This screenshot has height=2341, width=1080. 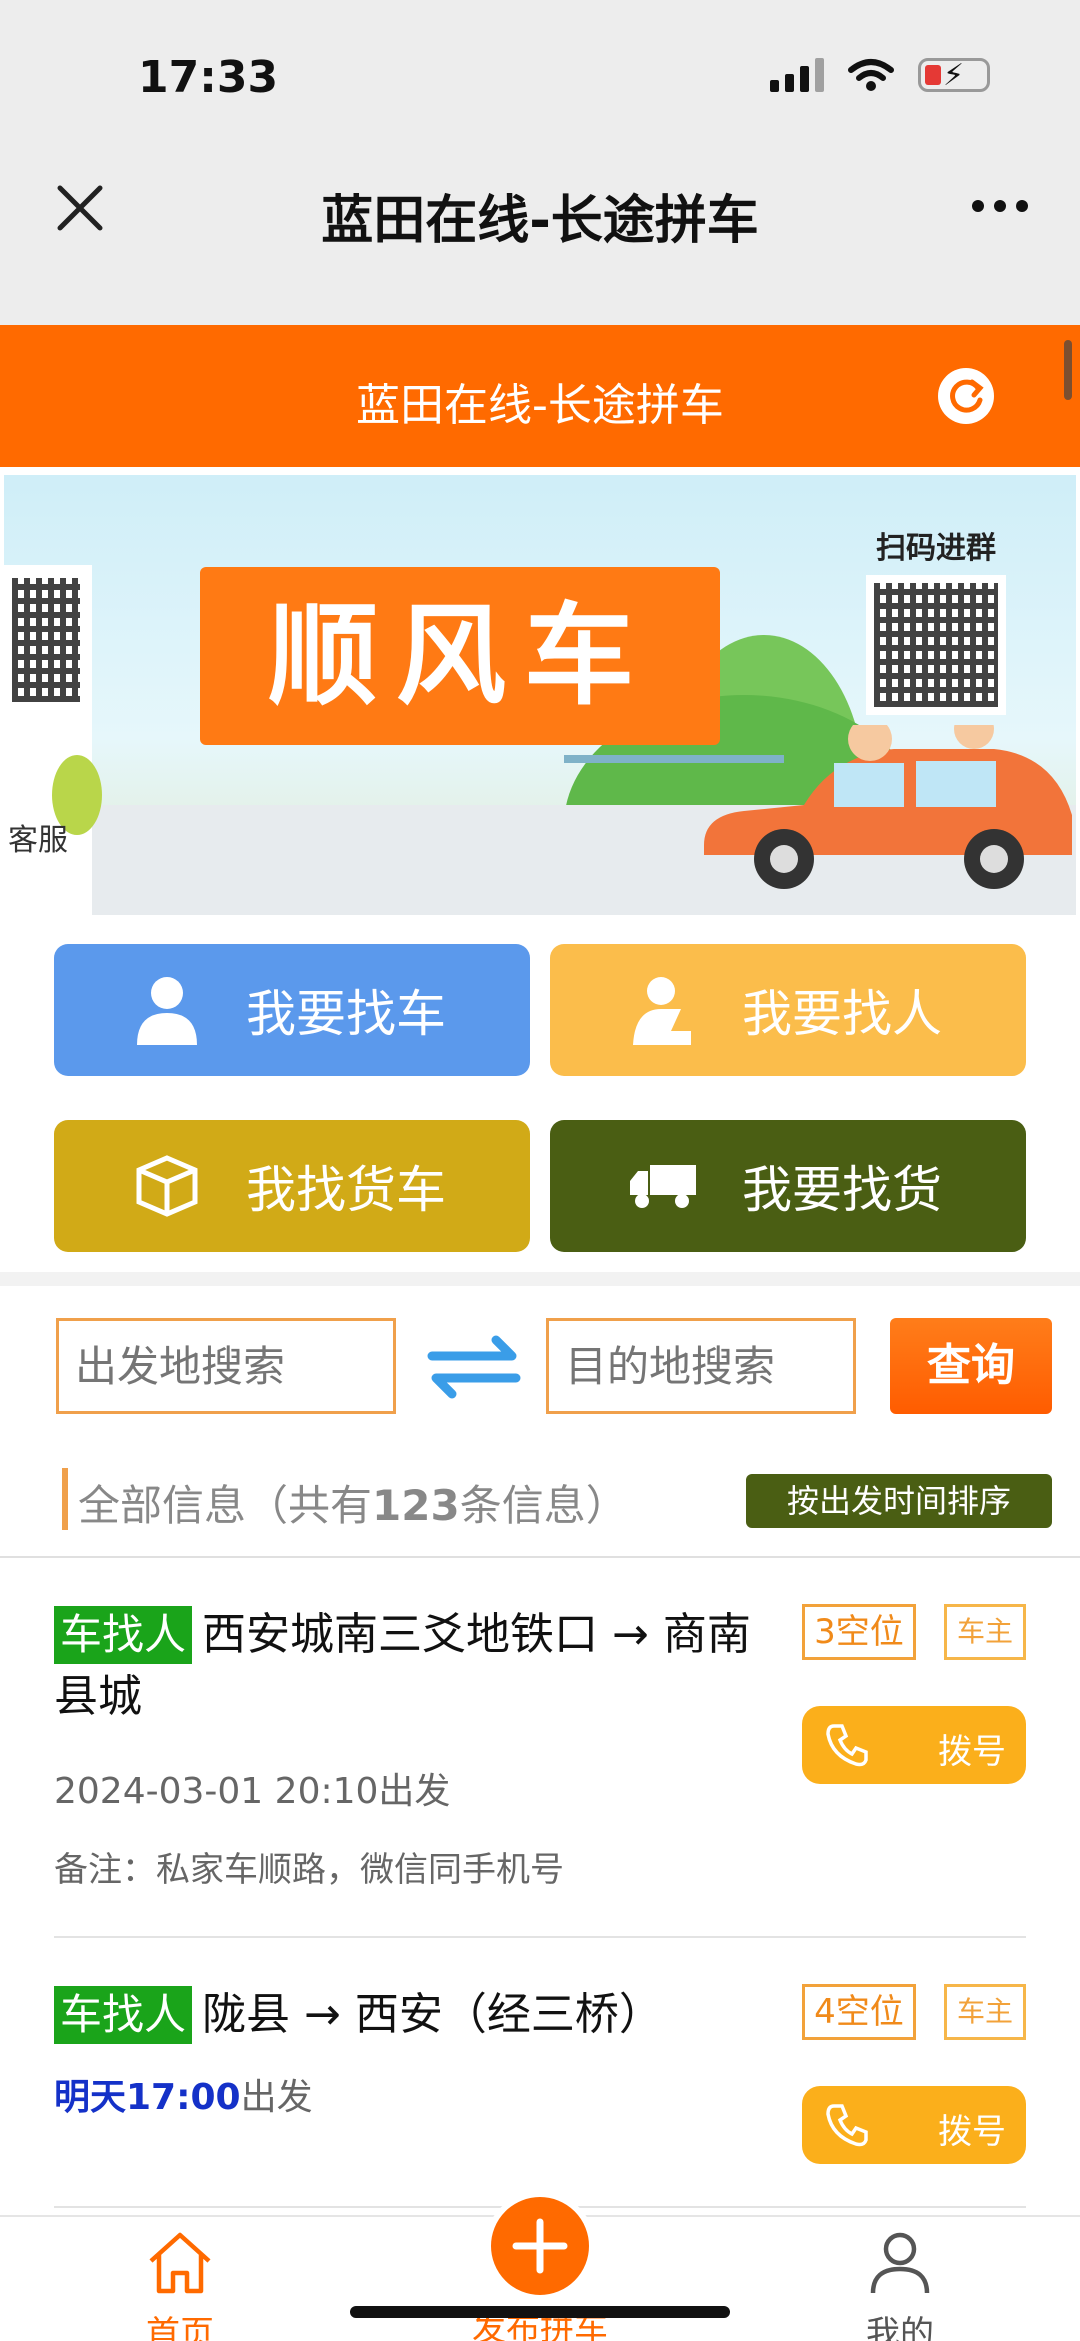 What do you see at coordinates (540, 221) in the screenshot?
I see `wechat-page-title: 蓝田在线-长途拼车` at bounding box center [540, 221].